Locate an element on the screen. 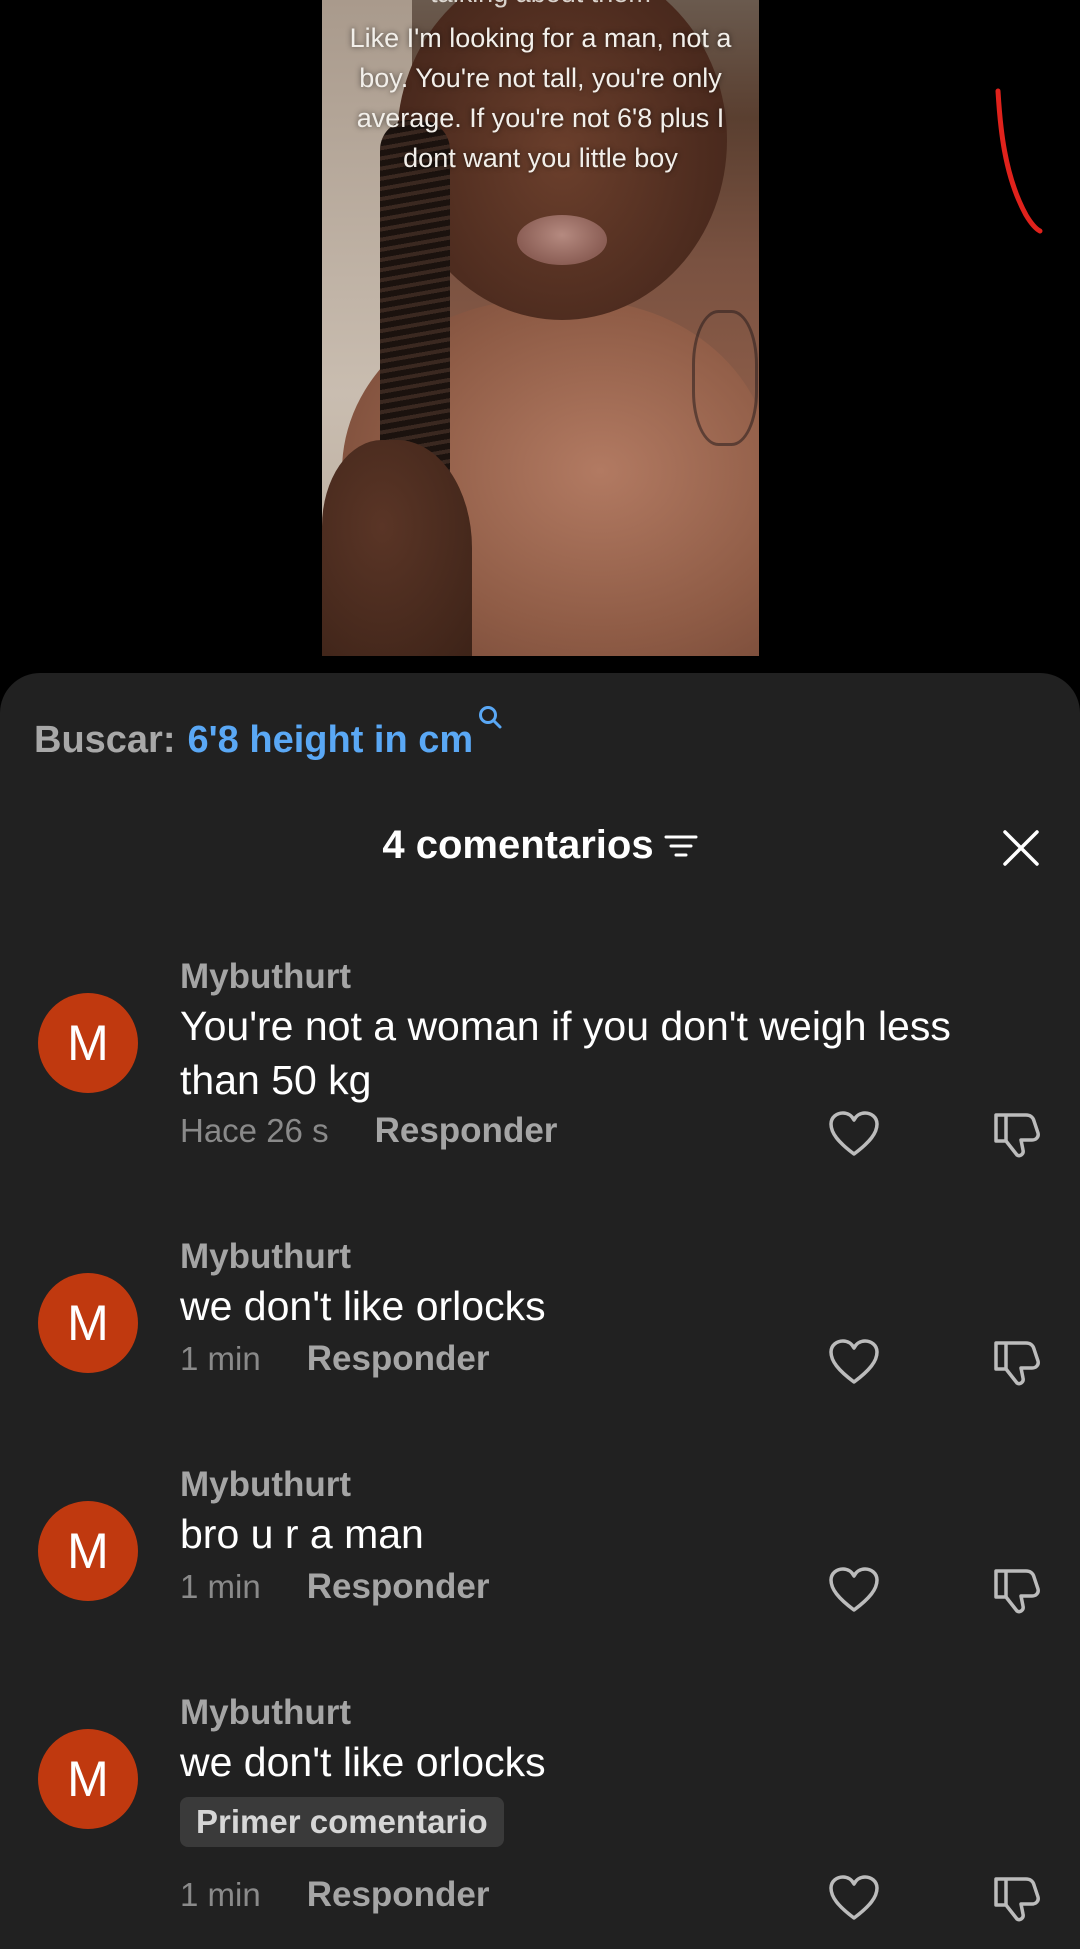 This screenshot has width=1080, height=1949. video-person-tattoo is located at coordinates (725, 378).